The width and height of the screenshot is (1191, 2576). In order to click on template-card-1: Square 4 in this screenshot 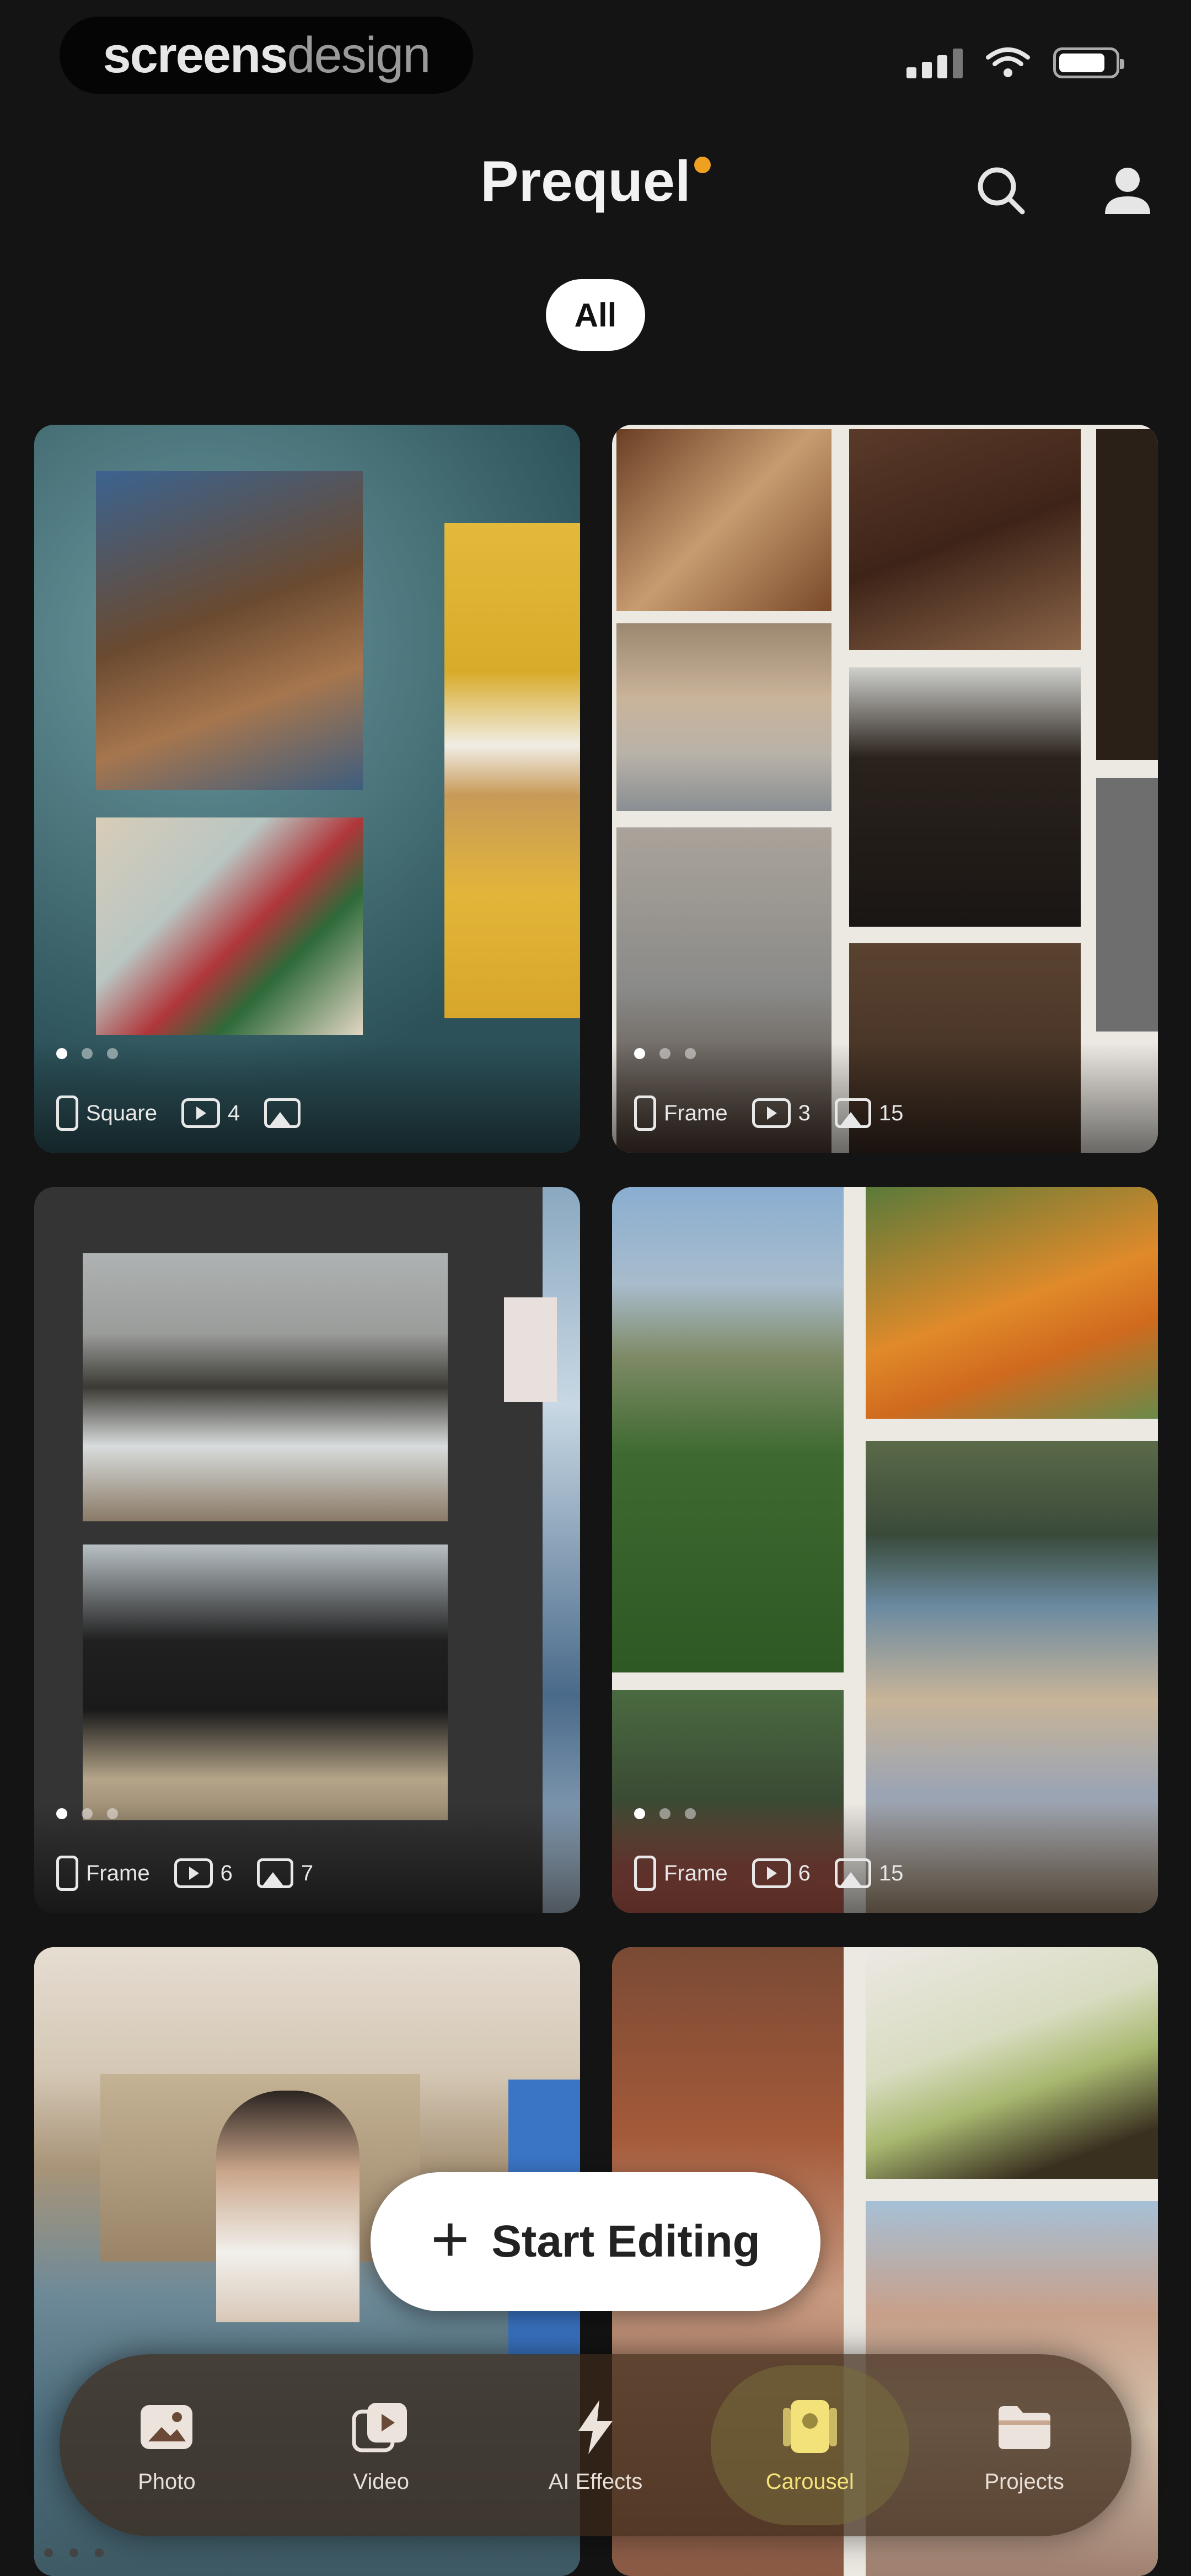, I will do `click(307, 789)`.